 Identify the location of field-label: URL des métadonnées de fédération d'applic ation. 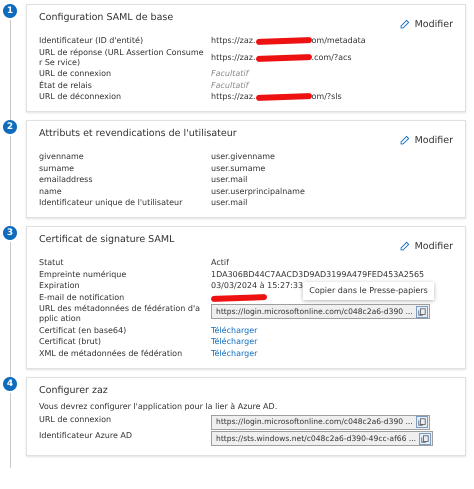
(120, 314).